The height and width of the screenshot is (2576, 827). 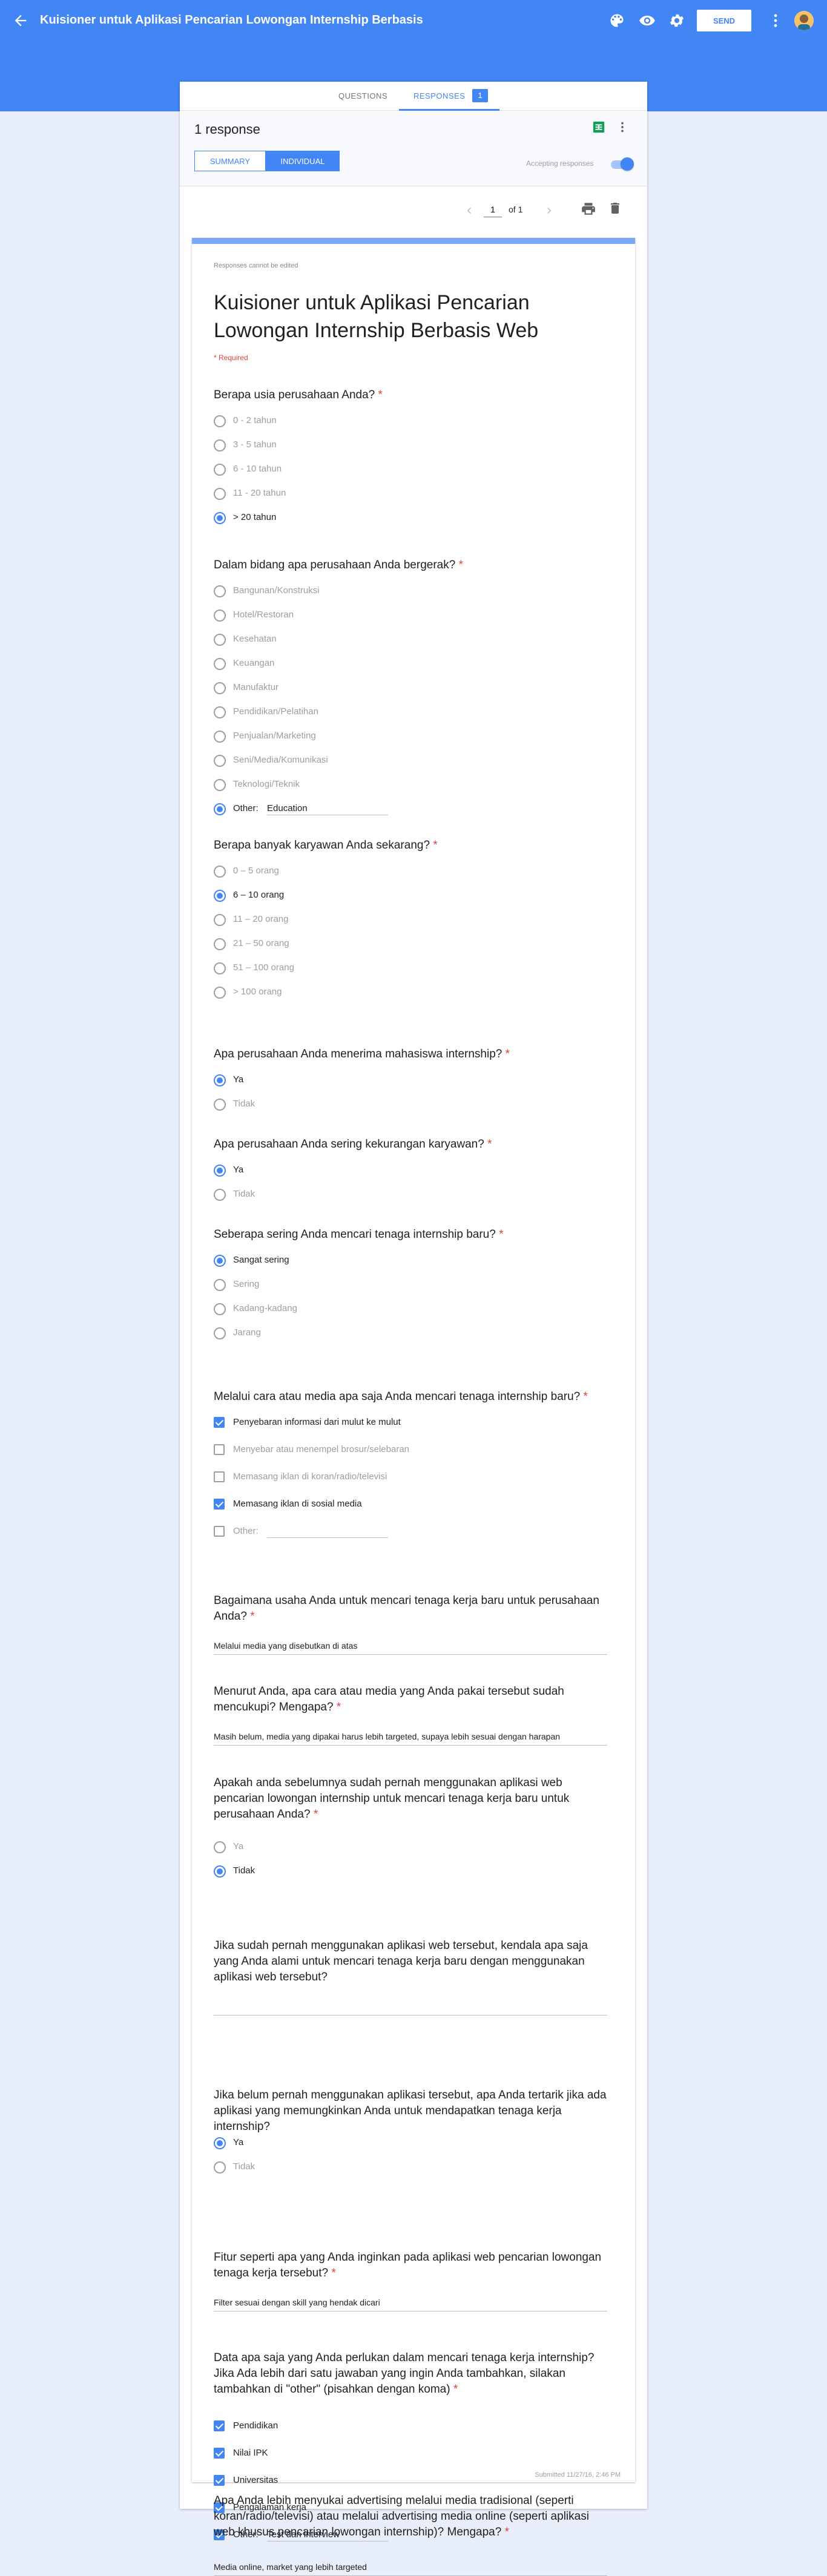 What do you see at coordinates (622, 127) in the screenshot?
I see `responses-more-icon` at bounding box center [622, 127].